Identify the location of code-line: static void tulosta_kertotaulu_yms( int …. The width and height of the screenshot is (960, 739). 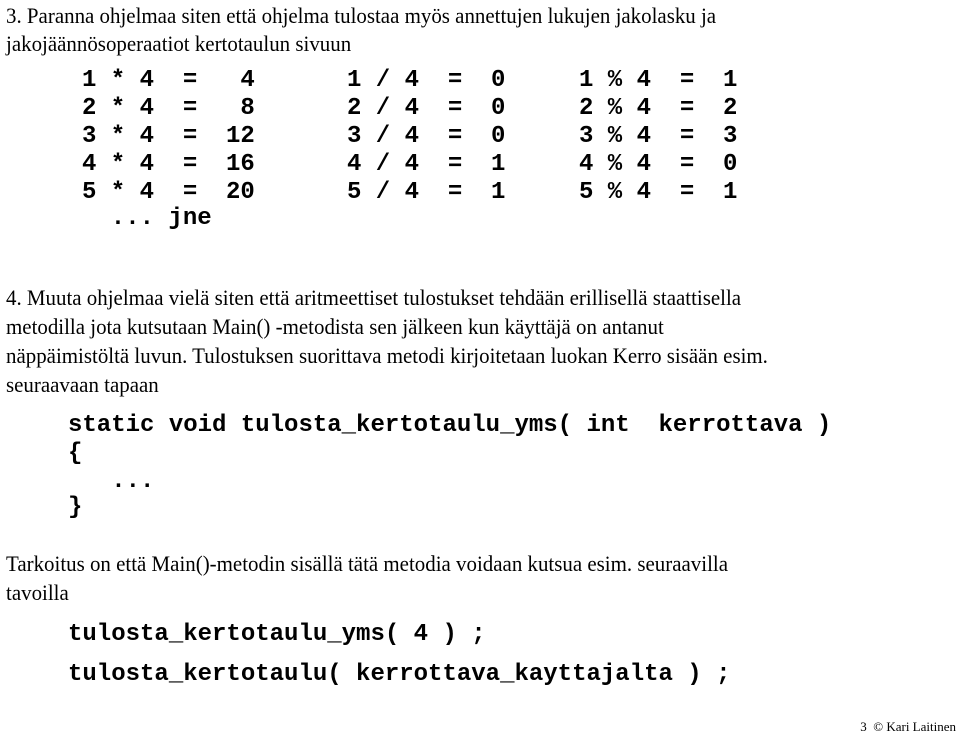
(450, 425).